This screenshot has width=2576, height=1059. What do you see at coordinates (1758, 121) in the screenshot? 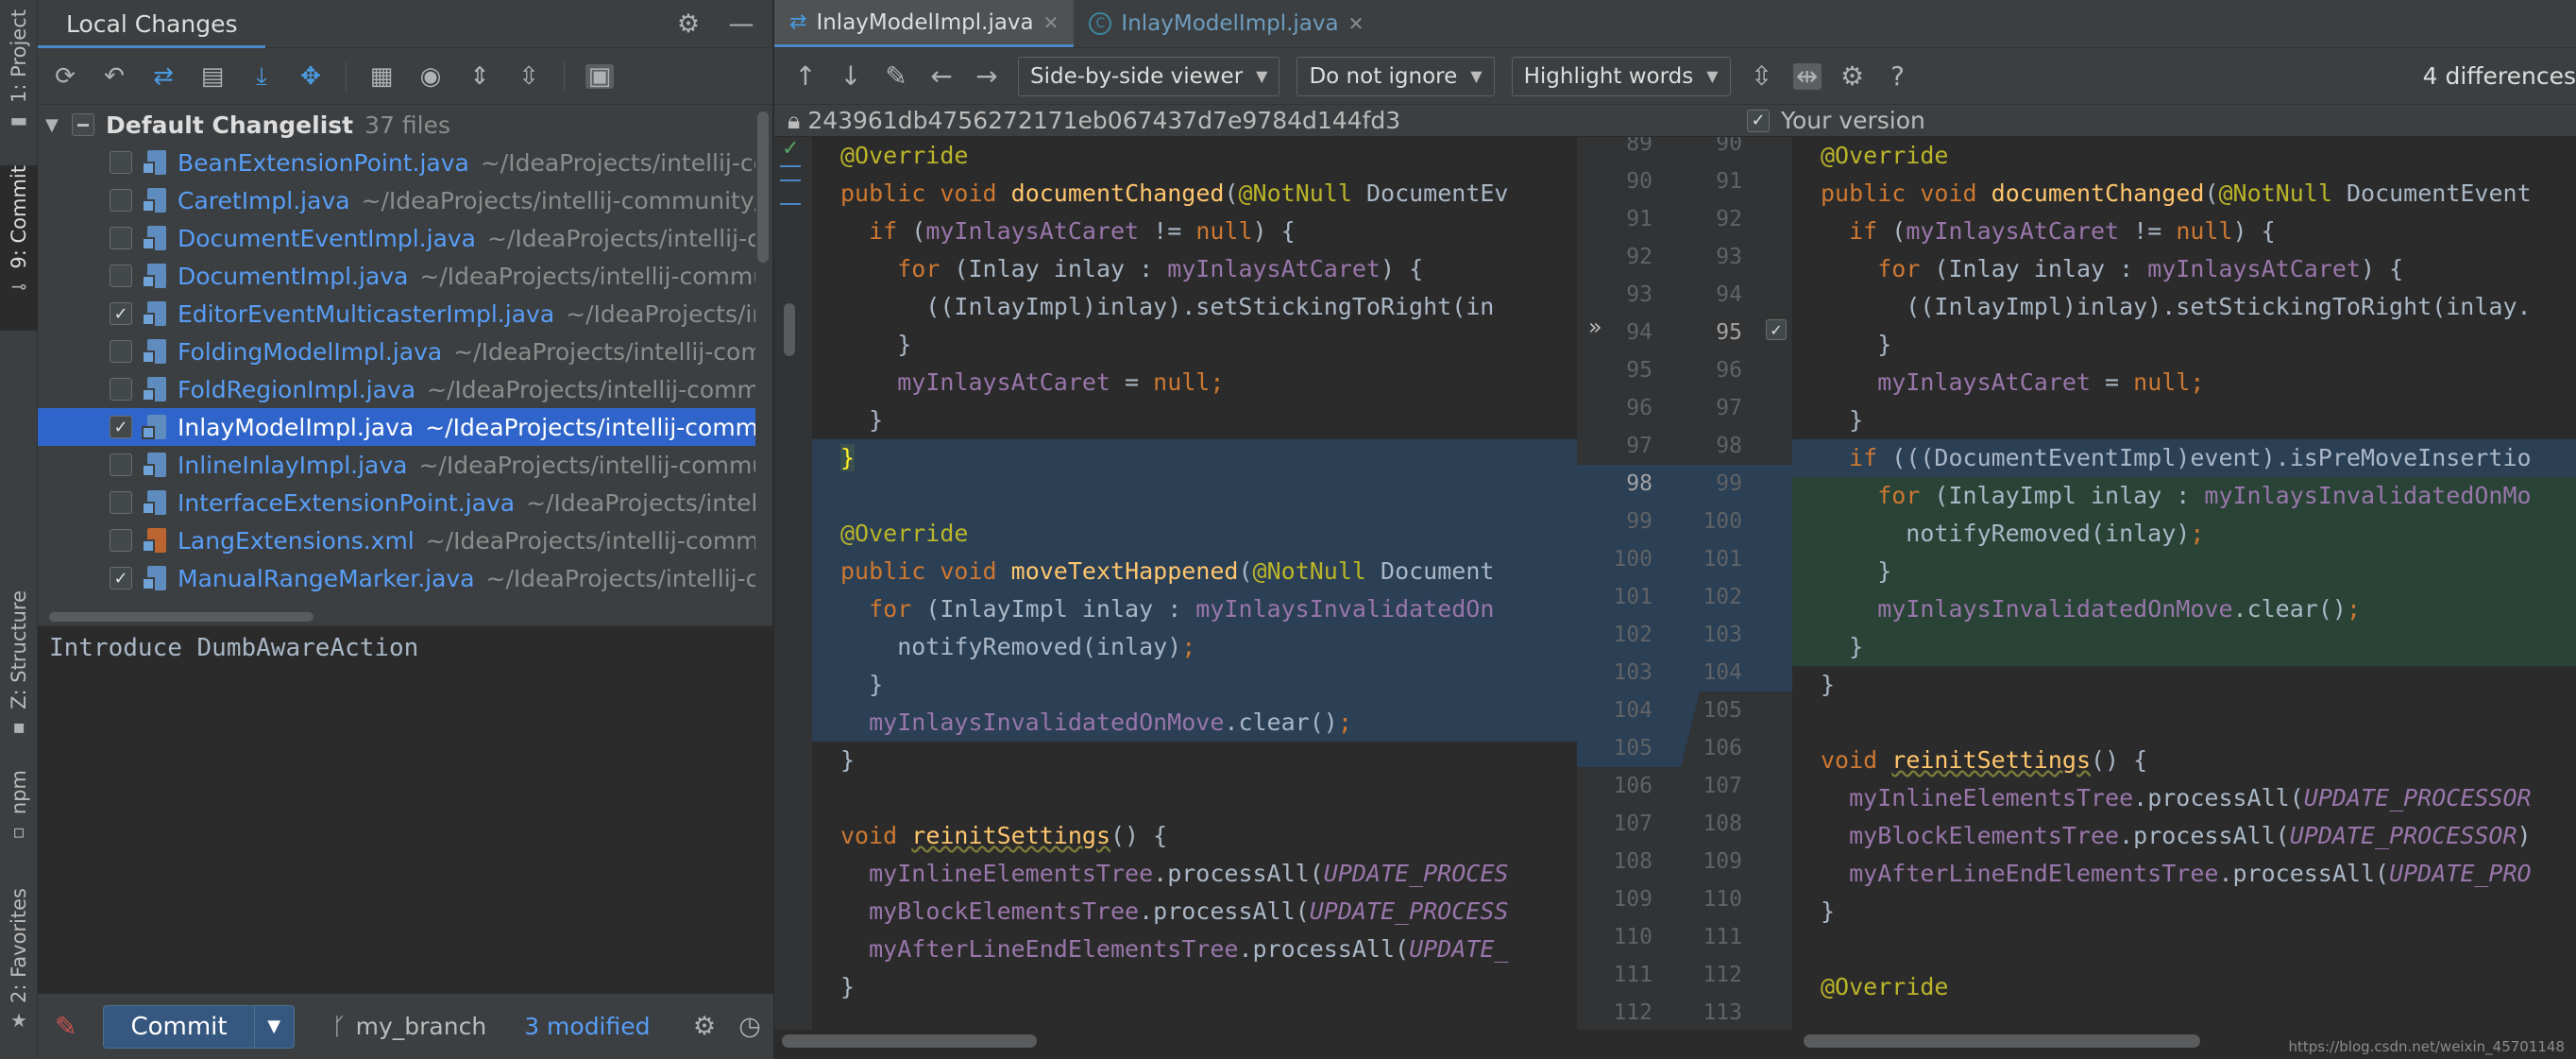
I see `your-version-checkbox: ✓` at bounding box center [1758, 121].